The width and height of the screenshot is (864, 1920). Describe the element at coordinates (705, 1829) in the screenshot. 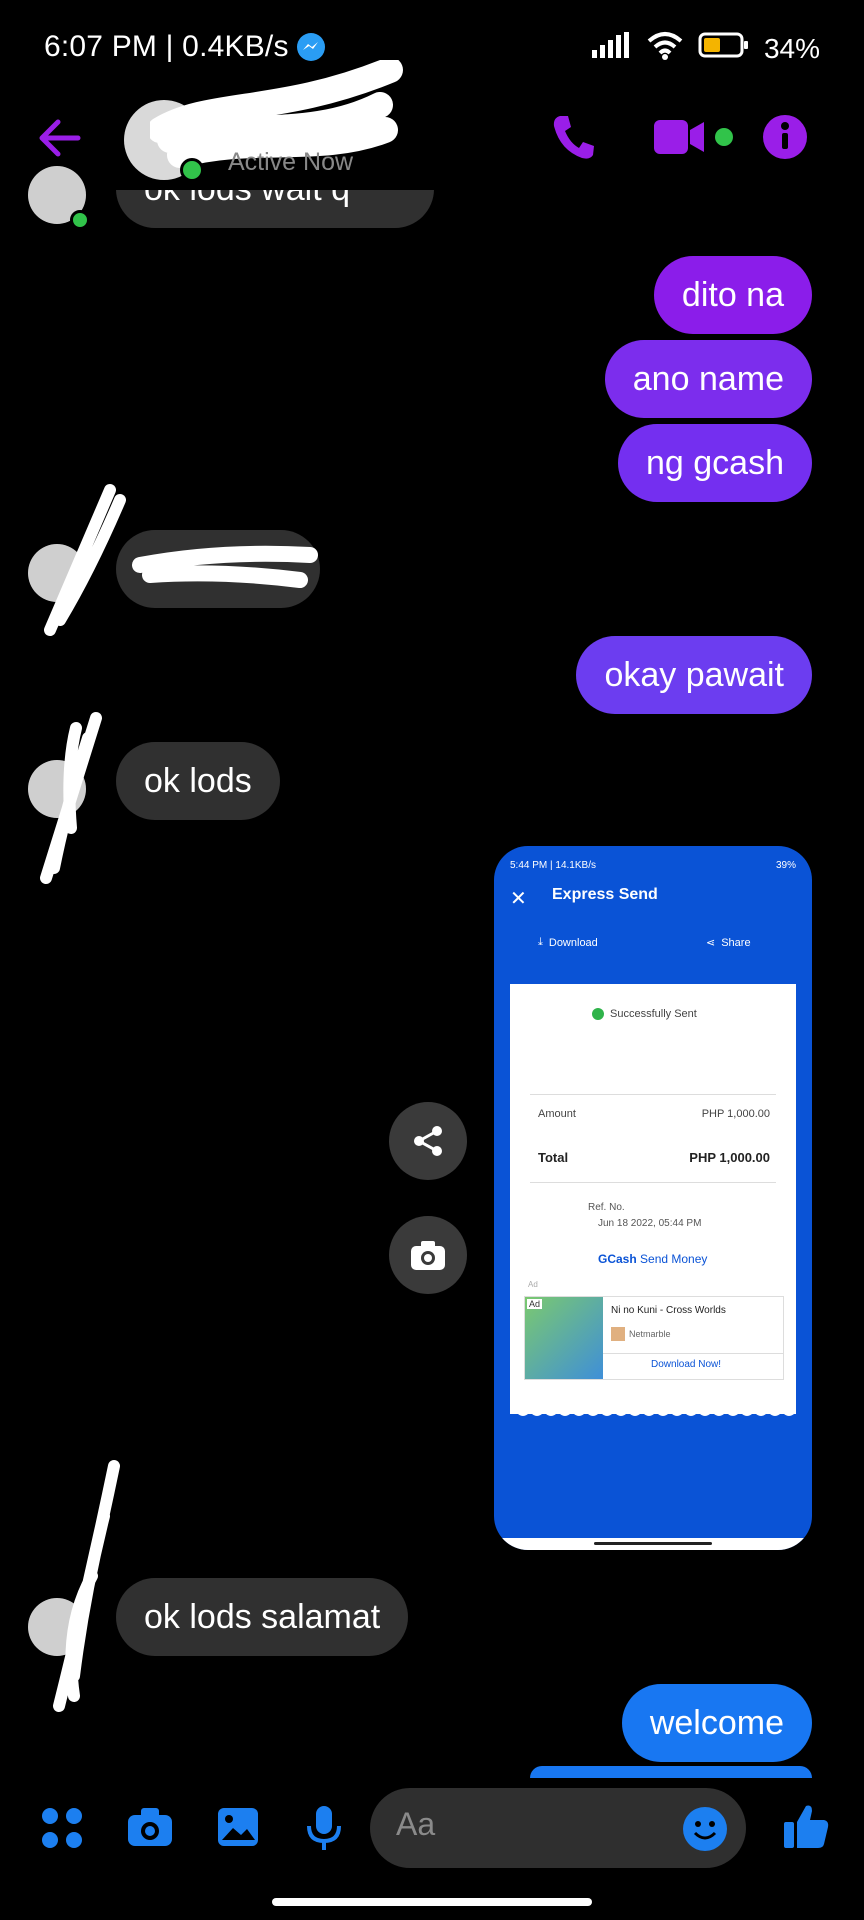

I see `smiley-icon` at that location.